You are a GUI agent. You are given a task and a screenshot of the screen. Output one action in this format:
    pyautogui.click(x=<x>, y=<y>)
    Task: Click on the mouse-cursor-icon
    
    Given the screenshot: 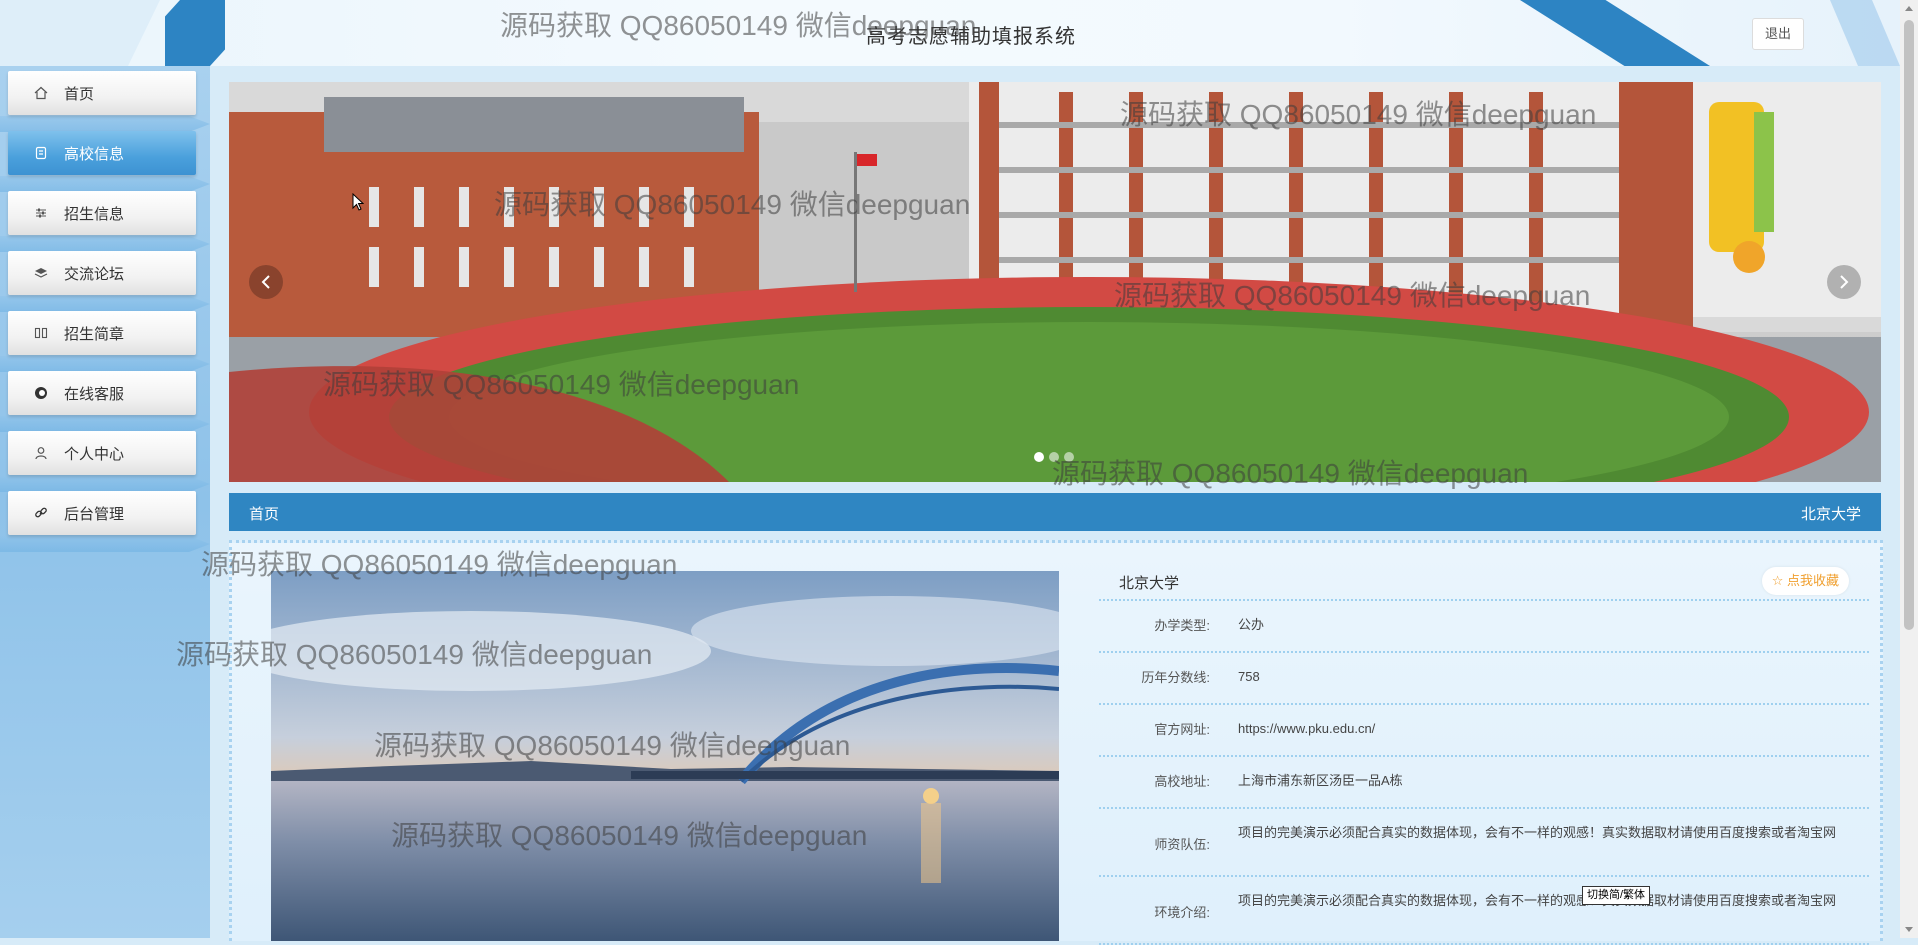 What is the action you would take?
    pyautogui.click(x=358, y=202)
    